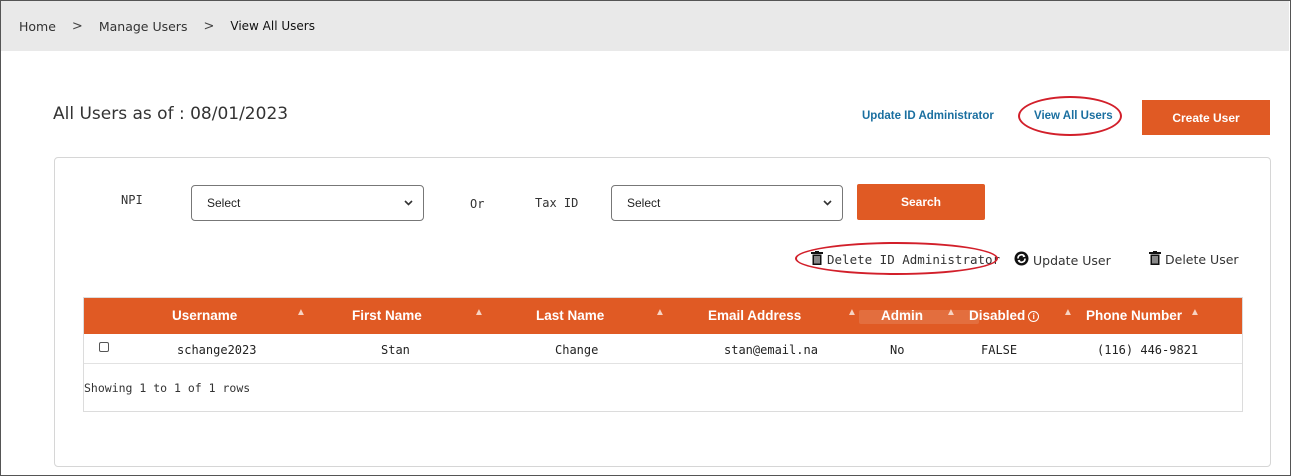 The height and width of the screenshot is (476, 1291). Describe the element at coordinates (104, 347) in the screenshot. I see `row-checkbox` at that location.